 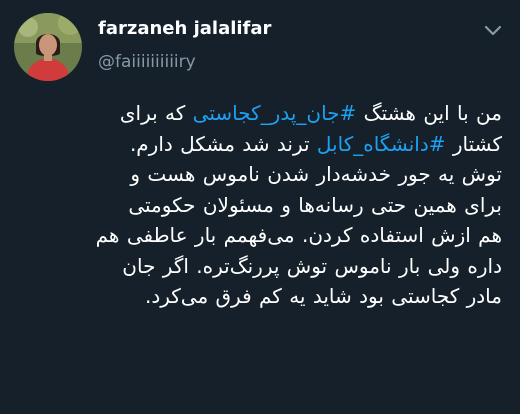 What do you see at coordinates (493, 30) in the screenshot?
I see `chevron-down-icon` at bounding box center [493, 30].